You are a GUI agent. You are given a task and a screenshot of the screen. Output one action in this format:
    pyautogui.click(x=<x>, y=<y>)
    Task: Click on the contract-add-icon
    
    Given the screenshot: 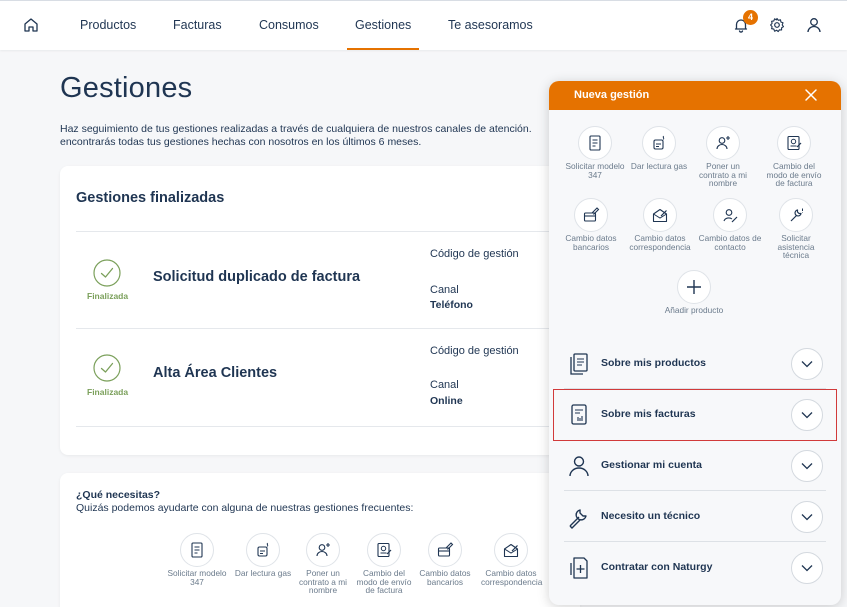 What is the action you would take?
    pyautogui.click(x=579, y=568)
    